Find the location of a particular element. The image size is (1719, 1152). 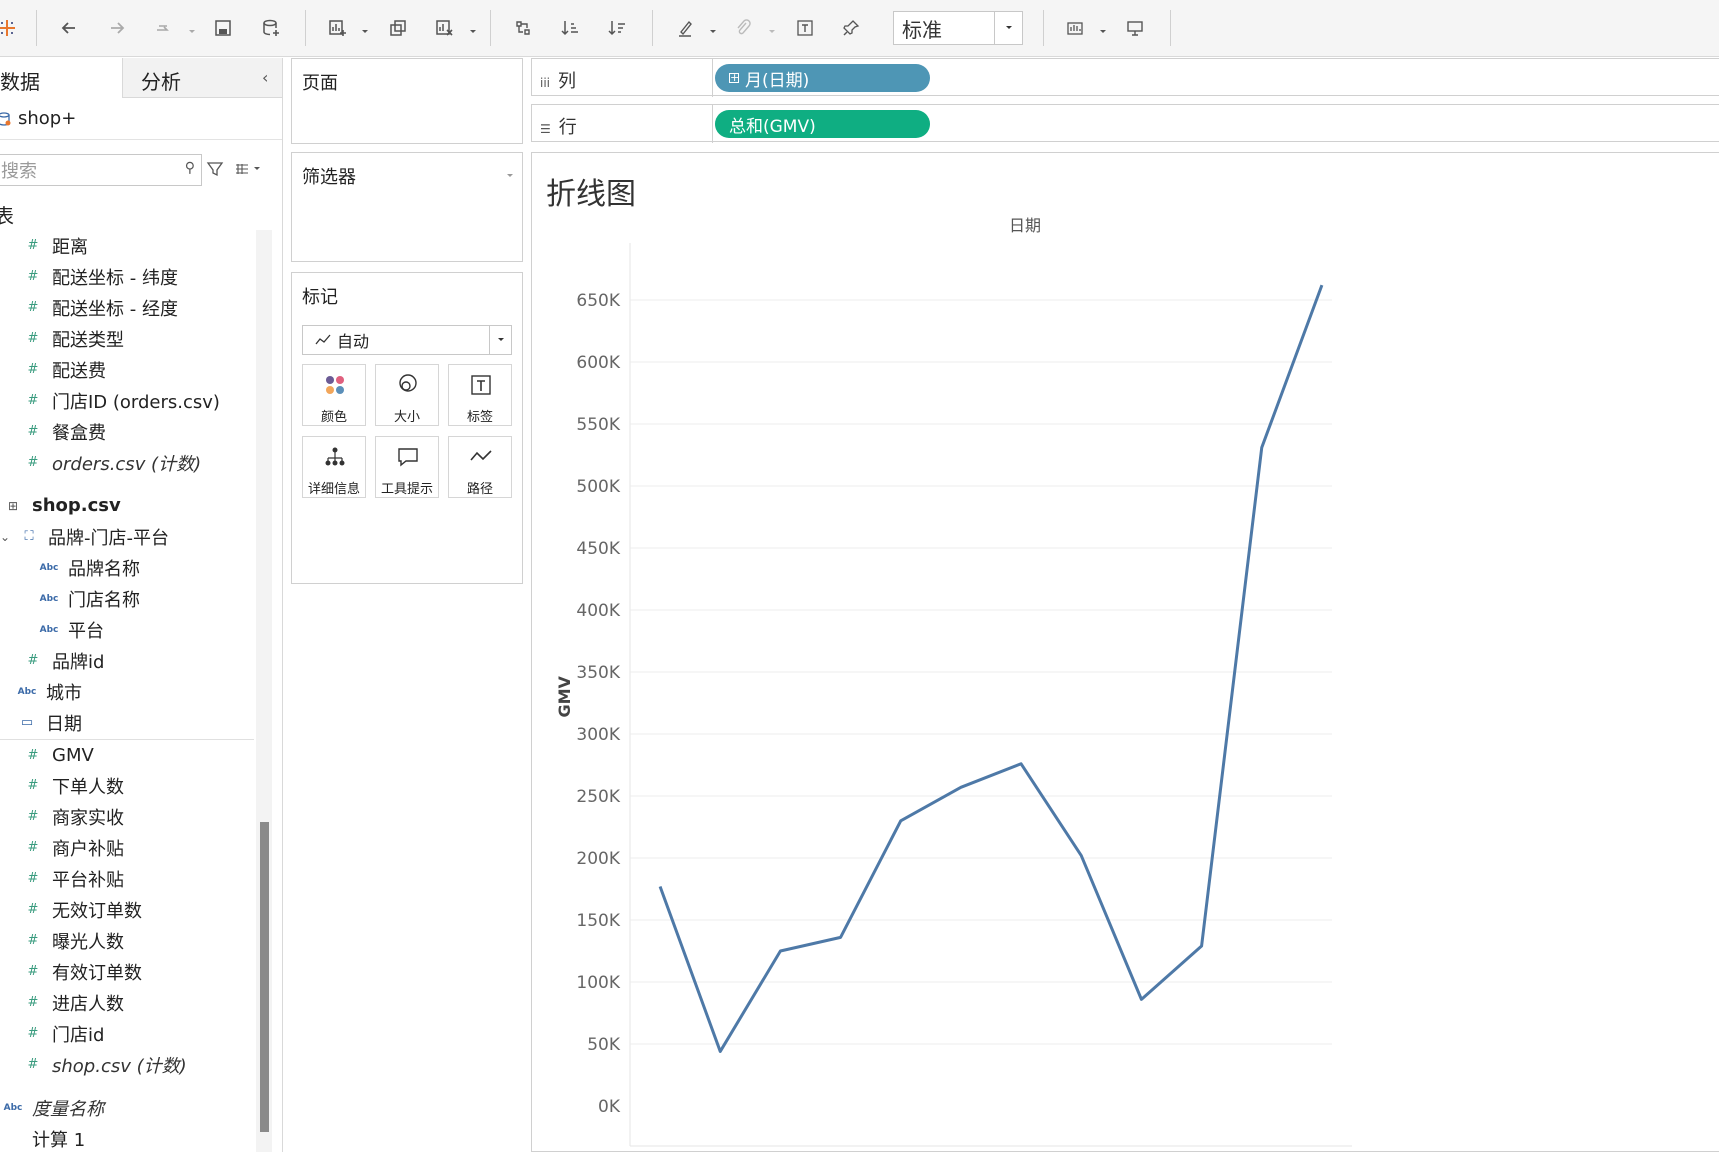

label-button: 标签 is located at coordinates (480, 395).